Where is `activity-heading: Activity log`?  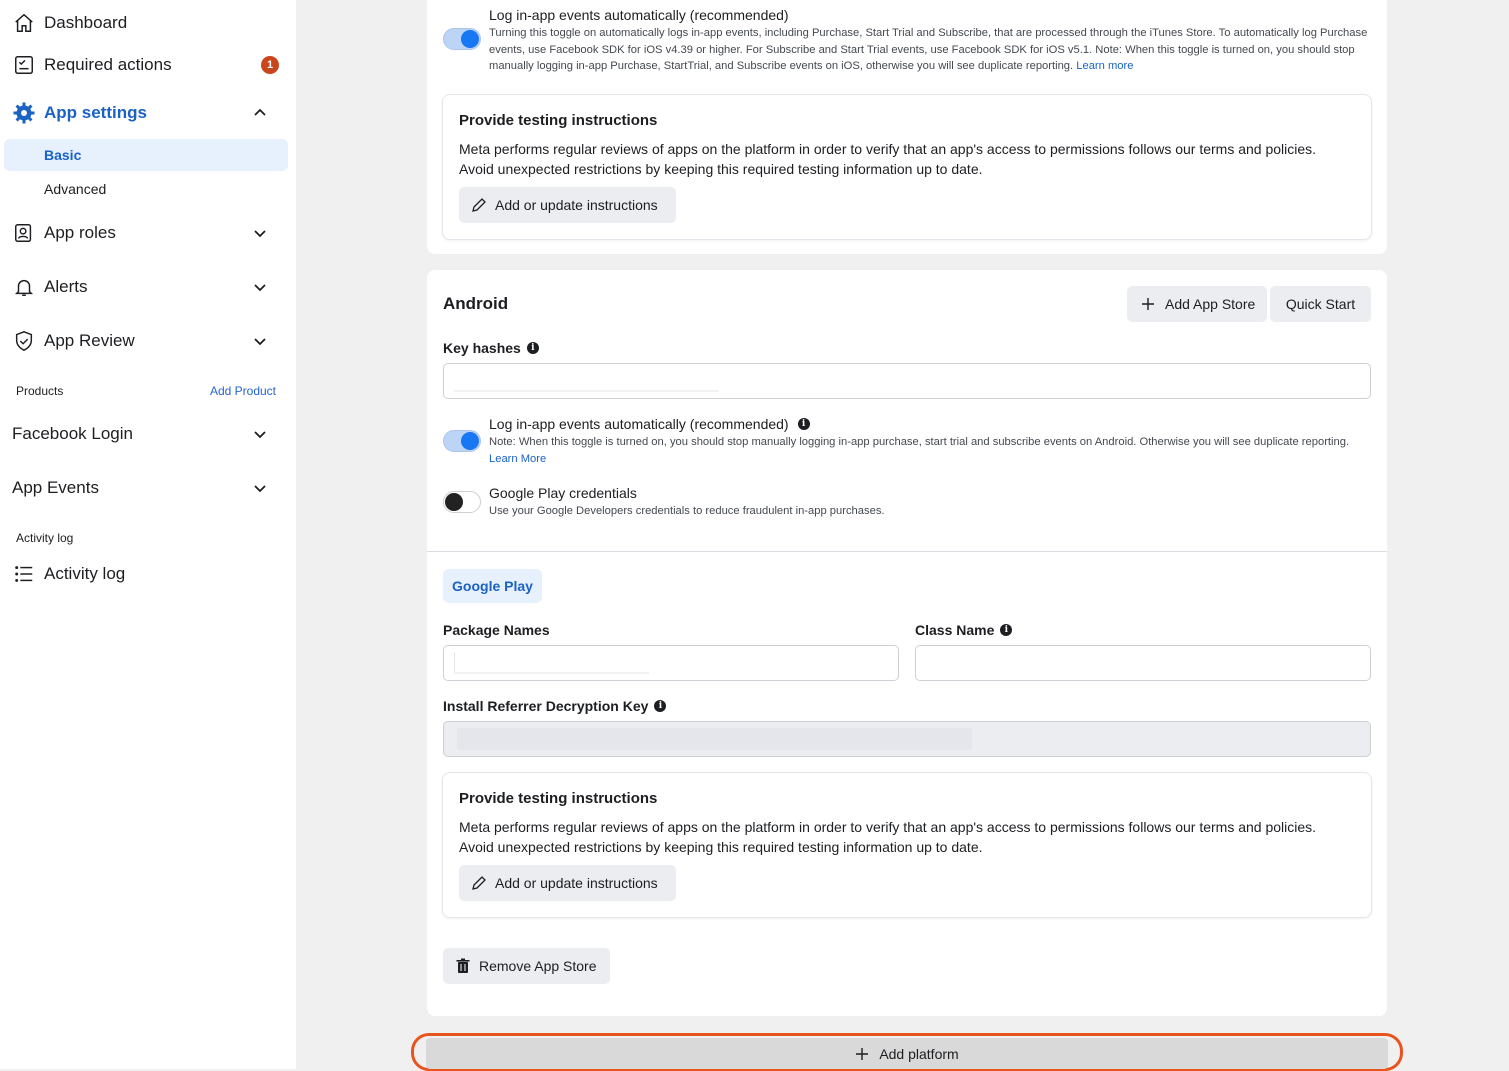 activity-heading: Activity log is located at coordinates (45, 538).